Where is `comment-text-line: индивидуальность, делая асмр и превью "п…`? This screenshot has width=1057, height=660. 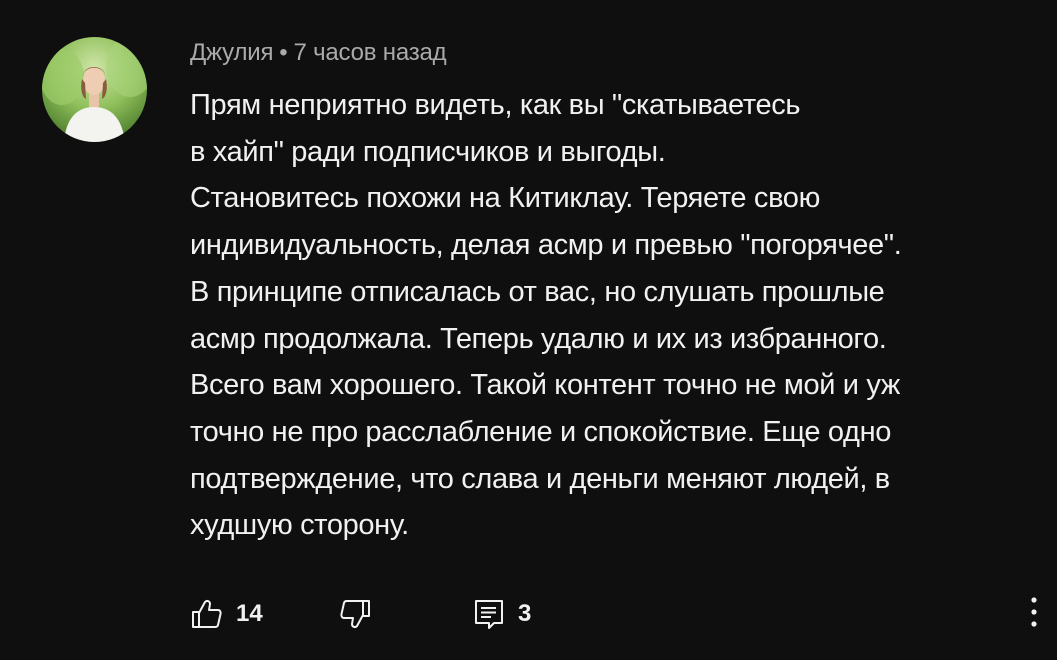 comment-text-line: индивидуальность, делая асмр и превью "п… is located at coordinates (546, 245).